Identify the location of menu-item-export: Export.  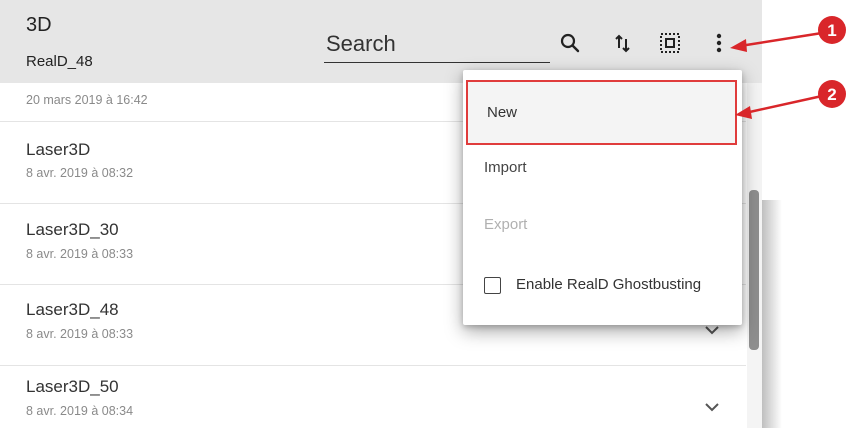
(602, 227).